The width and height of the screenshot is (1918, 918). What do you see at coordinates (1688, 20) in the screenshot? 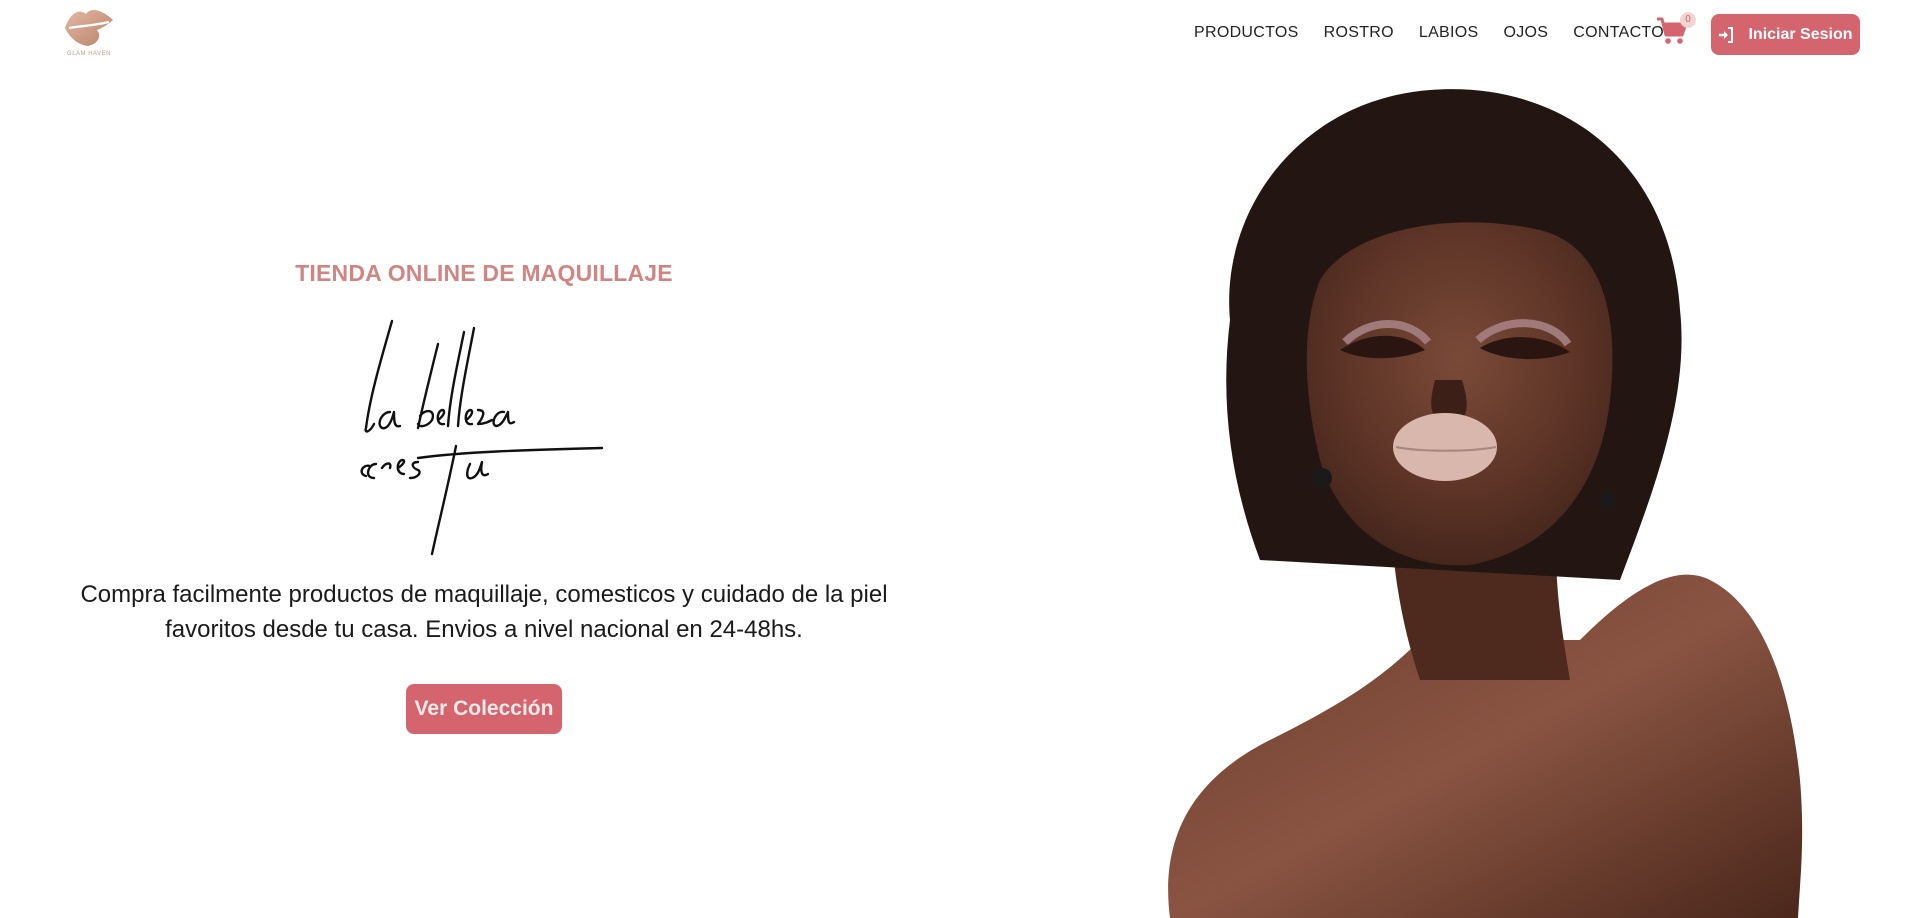
I see `cart-count-badge: 0` at bounding box center [1688, 20].